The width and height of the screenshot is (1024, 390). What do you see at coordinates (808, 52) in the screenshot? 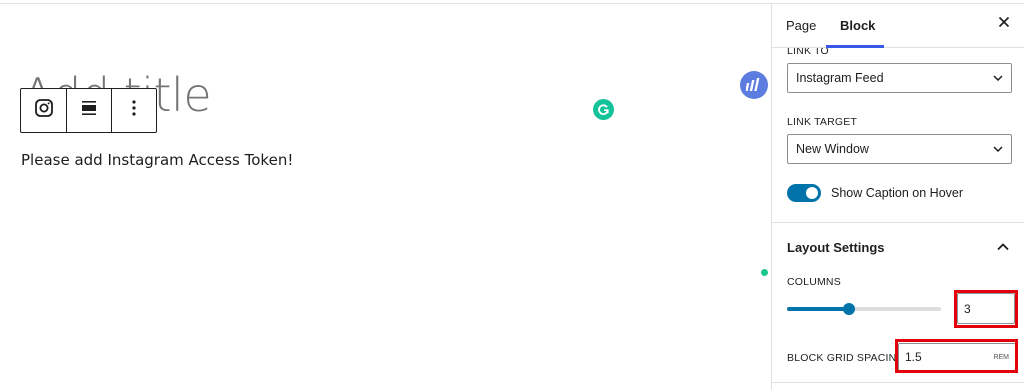
I see `link-to-label: LINK TO` at bounding box center [808, 52].